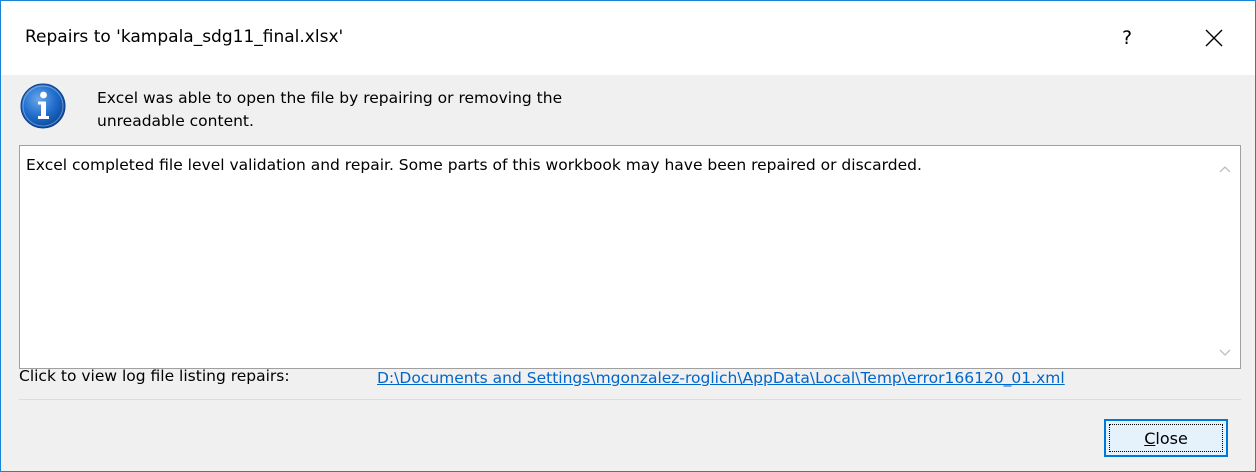 The width and height of the screenshot is (1256, 472). I want to click on chevron-up-icon, so click(1225, 169).